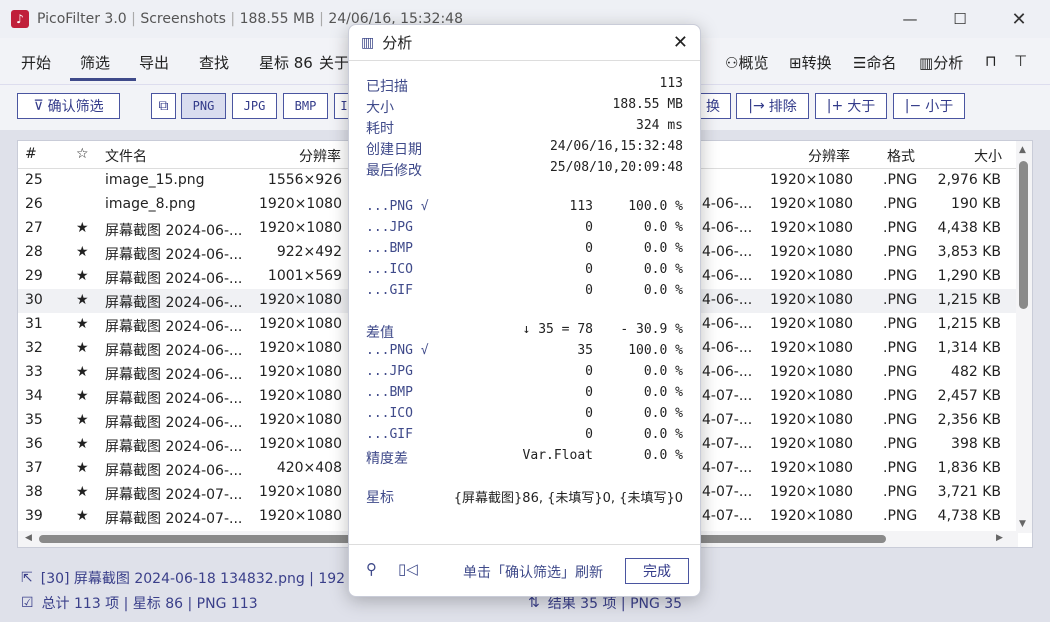  I want to click on result-format-stat-count: 35, so click(585, 350).